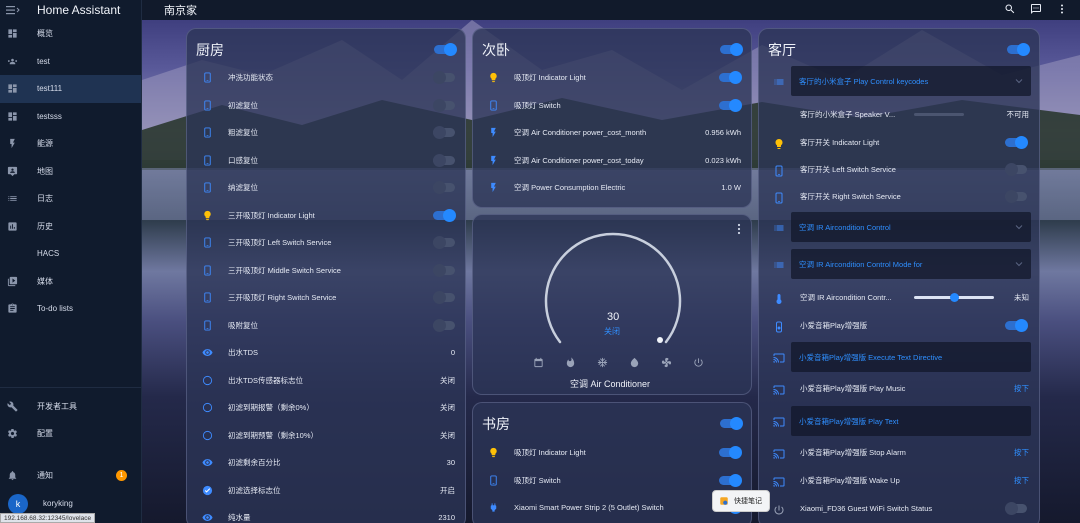  Describe the element at coordinates (326, 381) in the screenshot. I see `entity-row: 出水TDS传感器标志位 关闭` at that location.